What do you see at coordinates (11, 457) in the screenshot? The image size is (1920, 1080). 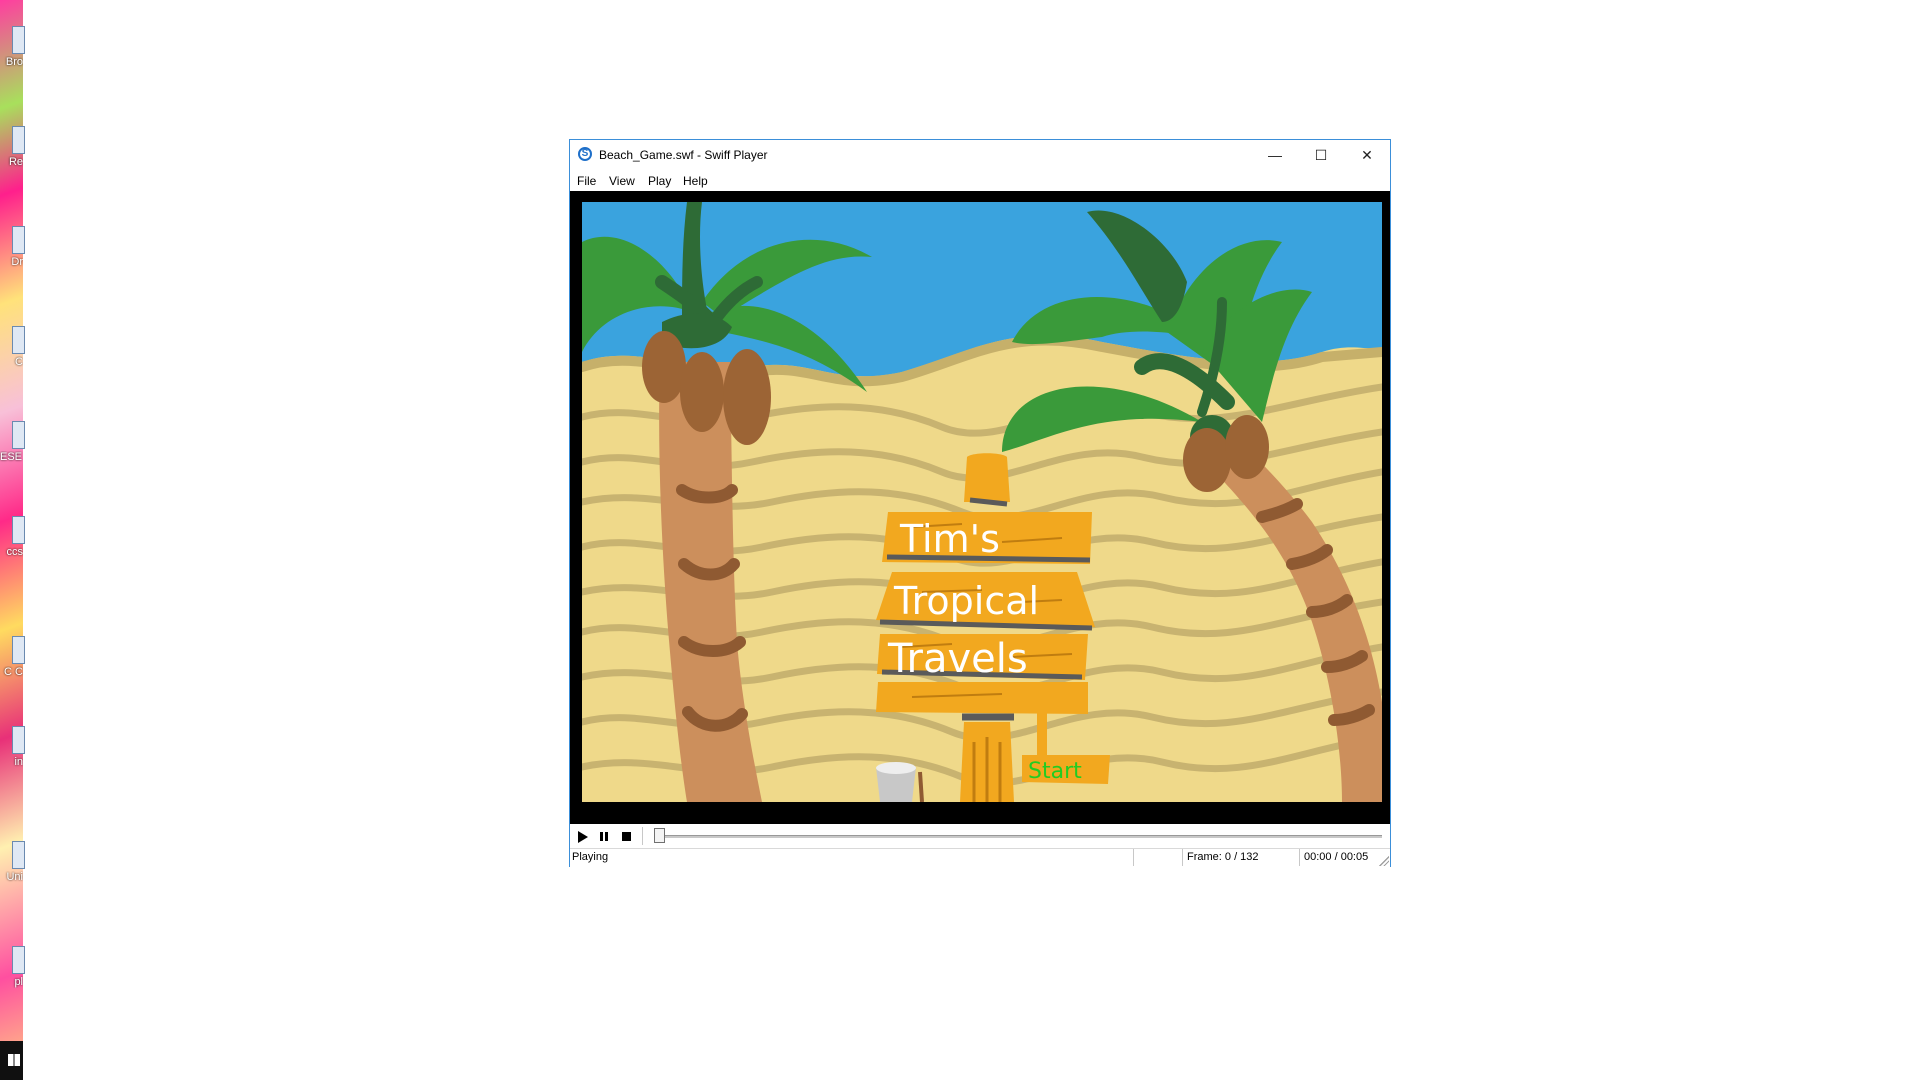 I see `desktop-icon-label: ESE & P` at bounding box center [11, 457].